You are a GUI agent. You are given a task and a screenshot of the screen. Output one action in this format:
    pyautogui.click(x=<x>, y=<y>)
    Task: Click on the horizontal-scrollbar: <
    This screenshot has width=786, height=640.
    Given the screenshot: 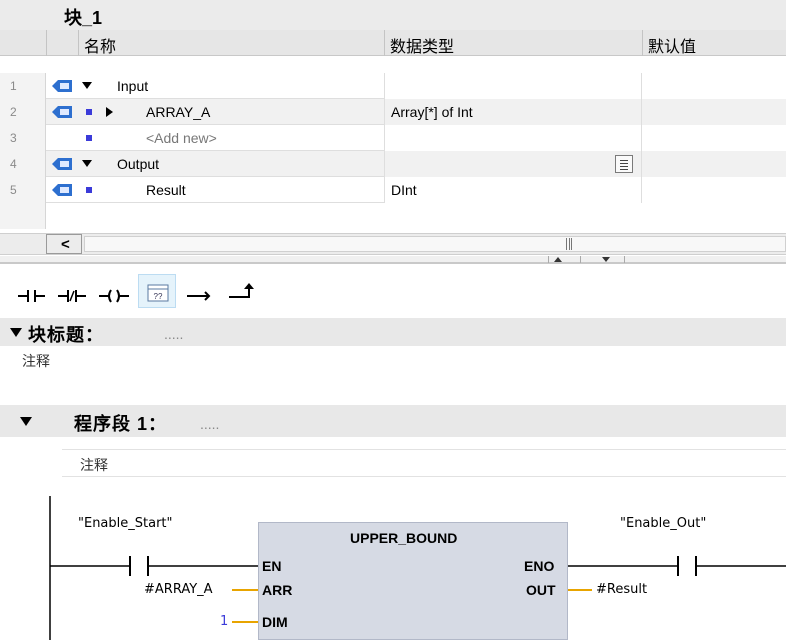 What is the action you would take?
    pyautogui.click(x=393, y=244)
    